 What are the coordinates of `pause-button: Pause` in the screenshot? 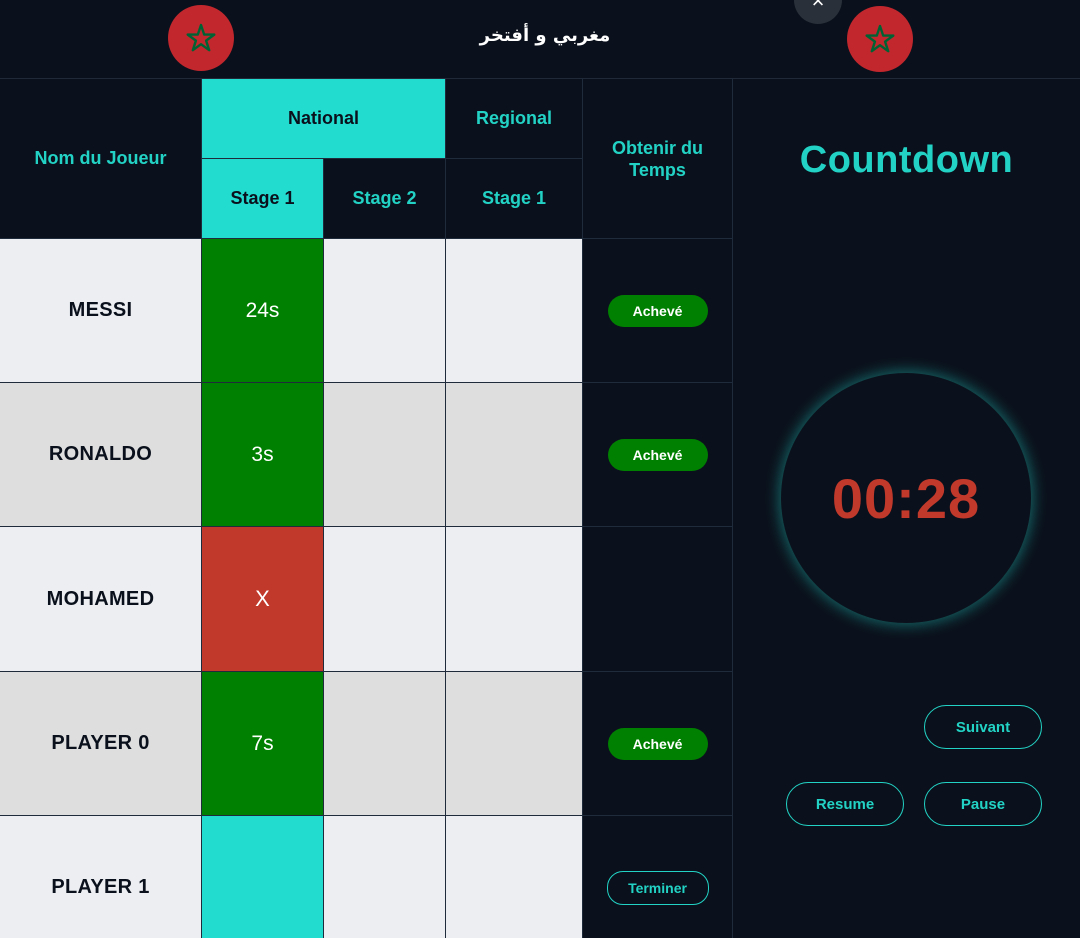 It's located at (983, 804).